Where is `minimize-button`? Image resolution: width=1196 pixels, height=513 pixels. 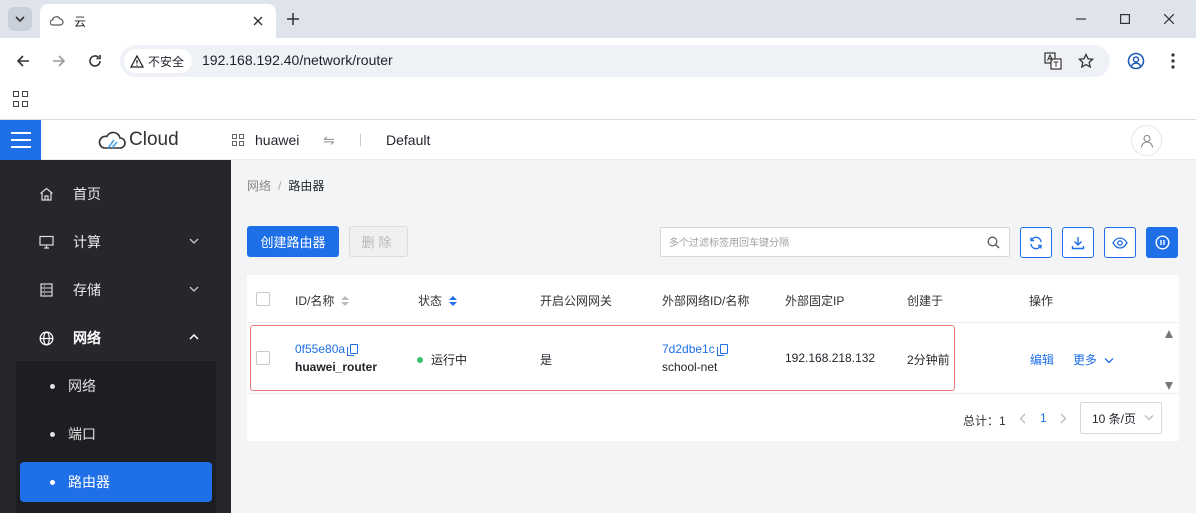 minimize-button is located at coordinates (1081, 19).